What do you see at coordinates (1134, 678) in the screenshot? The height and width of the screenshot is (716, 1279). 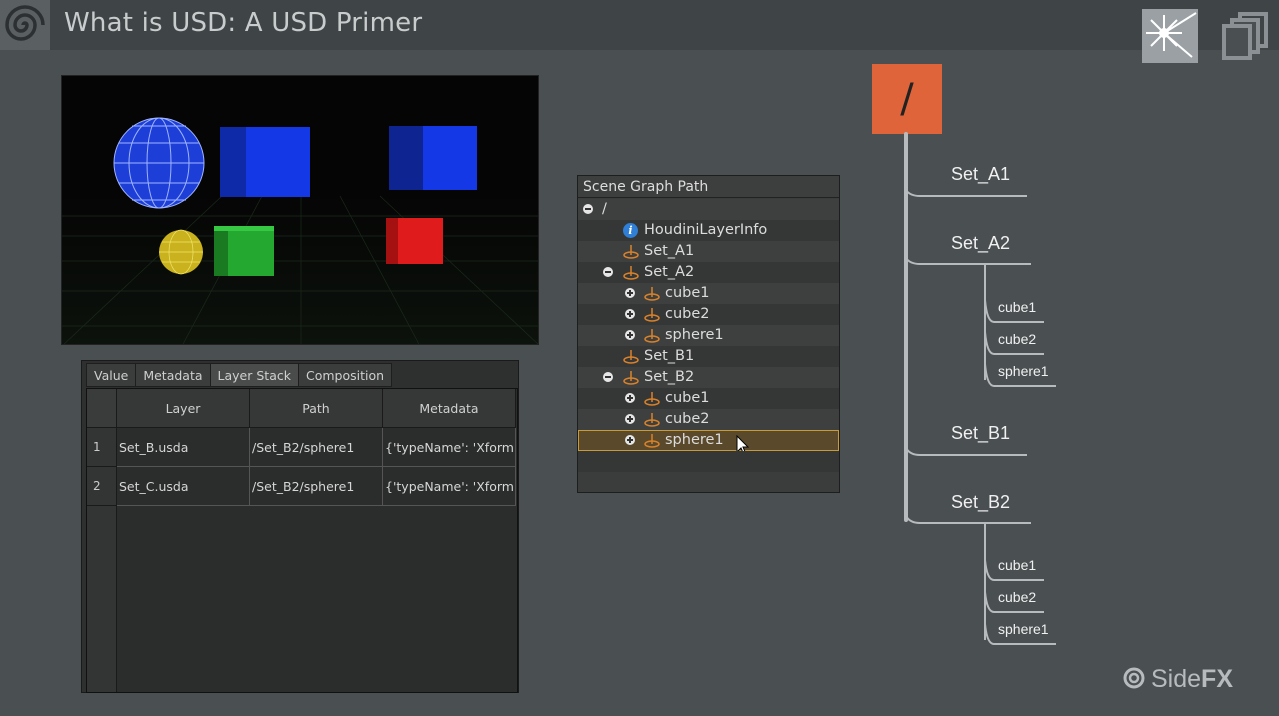 I see `sidefx-mark-icon` at bounding box center [1134, 678].